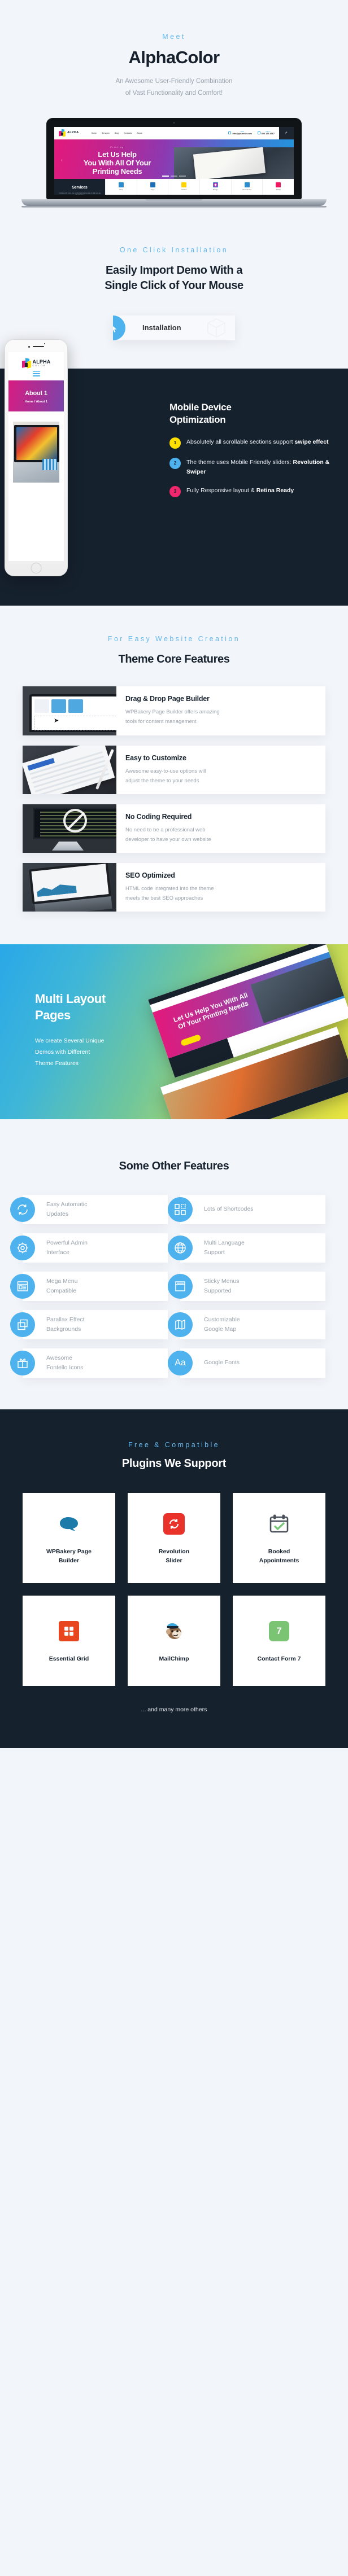  I want to click on laptop-body: ALPHA Home Services Blog Contacts About, so click(174, 158).